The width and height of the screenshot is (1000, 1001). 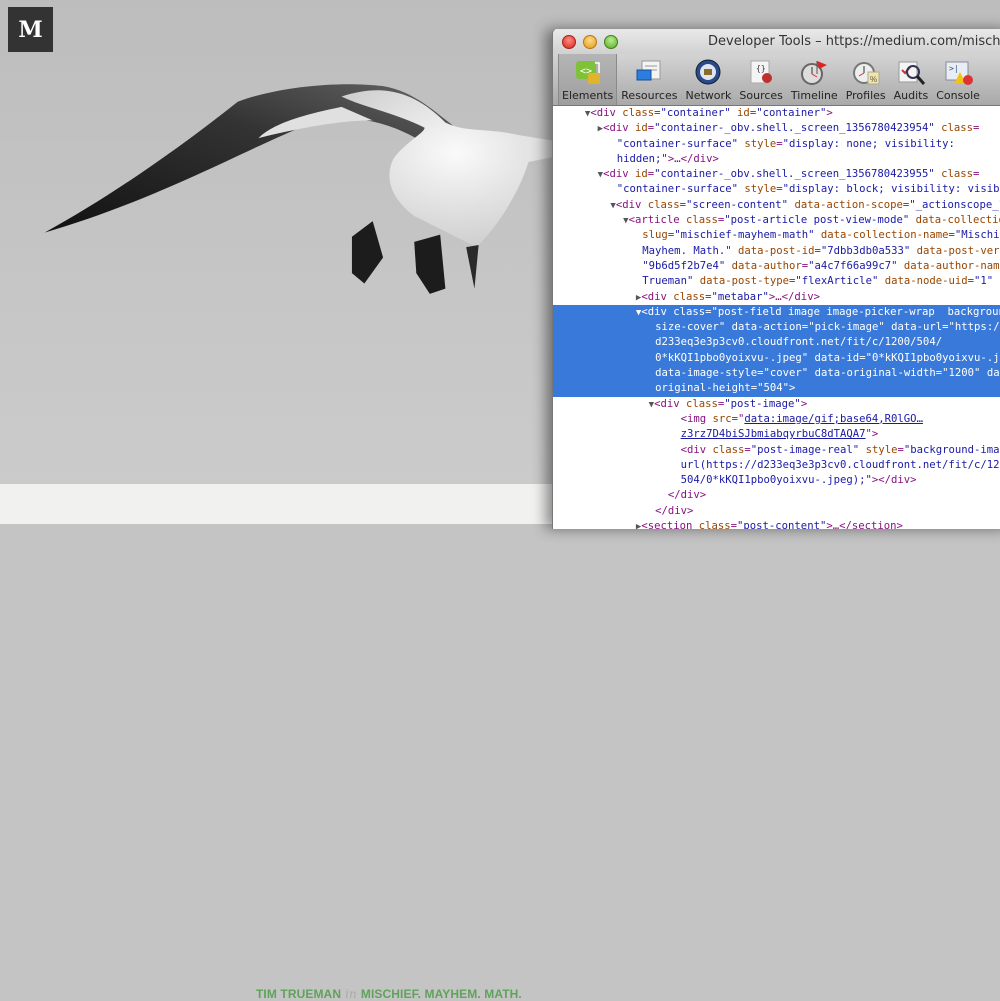 I want to click on tag-text: <article, so click(x=657, y=220).